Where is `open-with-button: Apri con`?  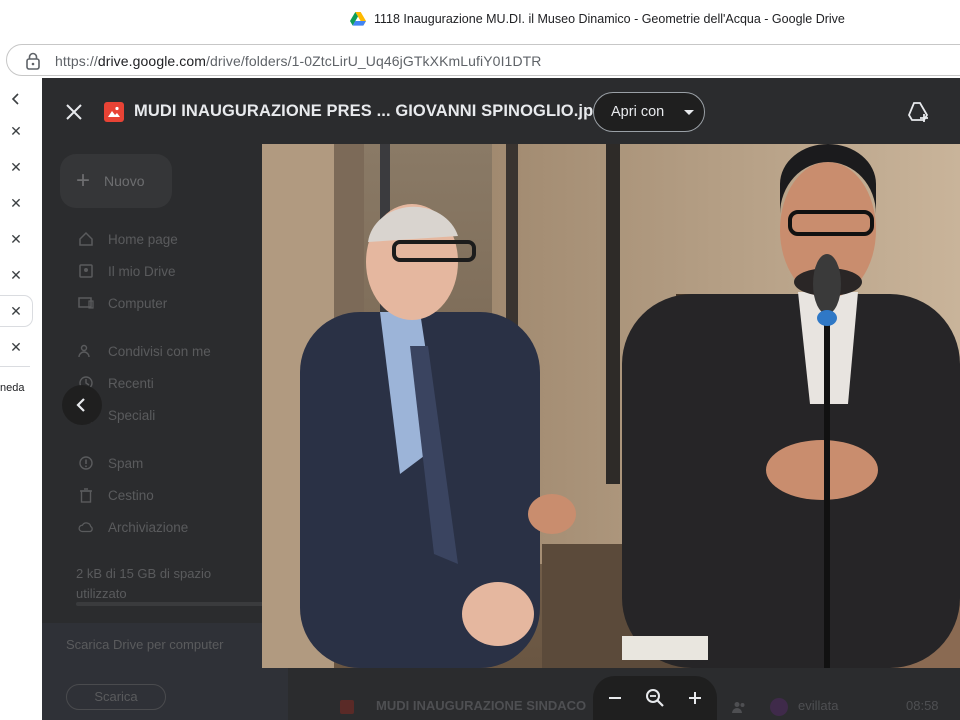 open-with-button: Apri con is located at coordinates (649, 112).